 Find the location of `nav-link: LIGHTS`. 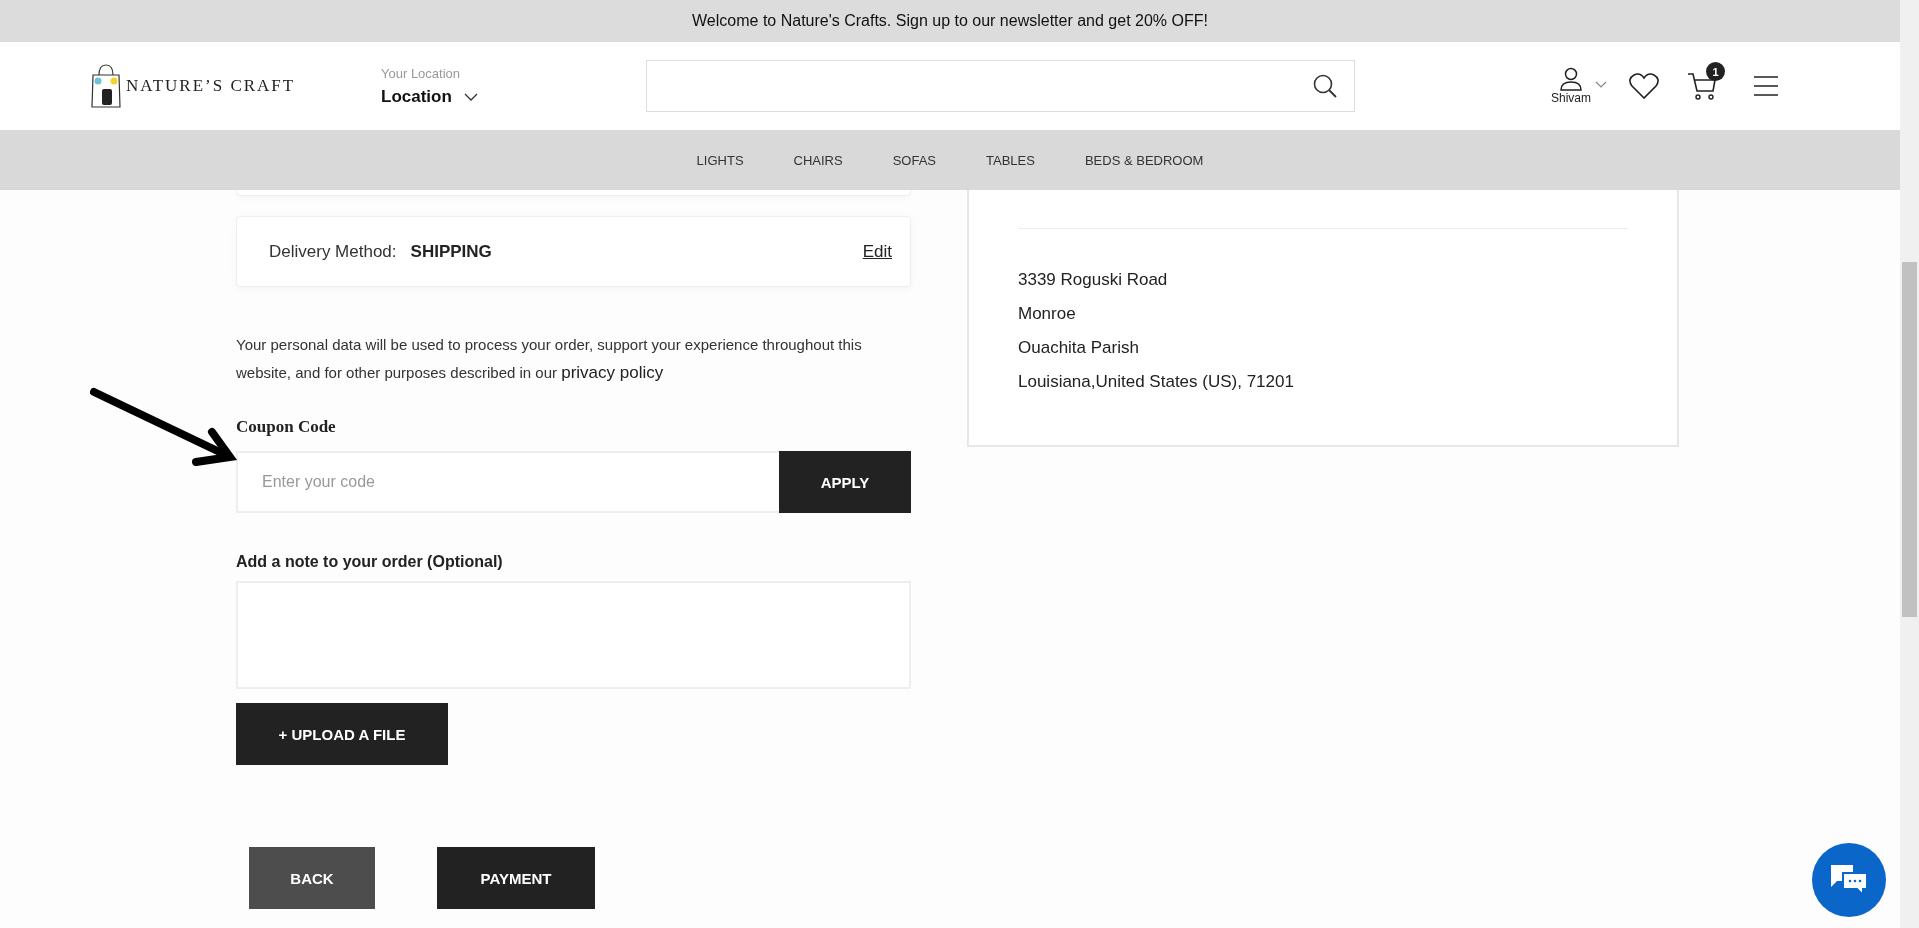

nav-link: LIGHTS is located at coordinates (720, 160).